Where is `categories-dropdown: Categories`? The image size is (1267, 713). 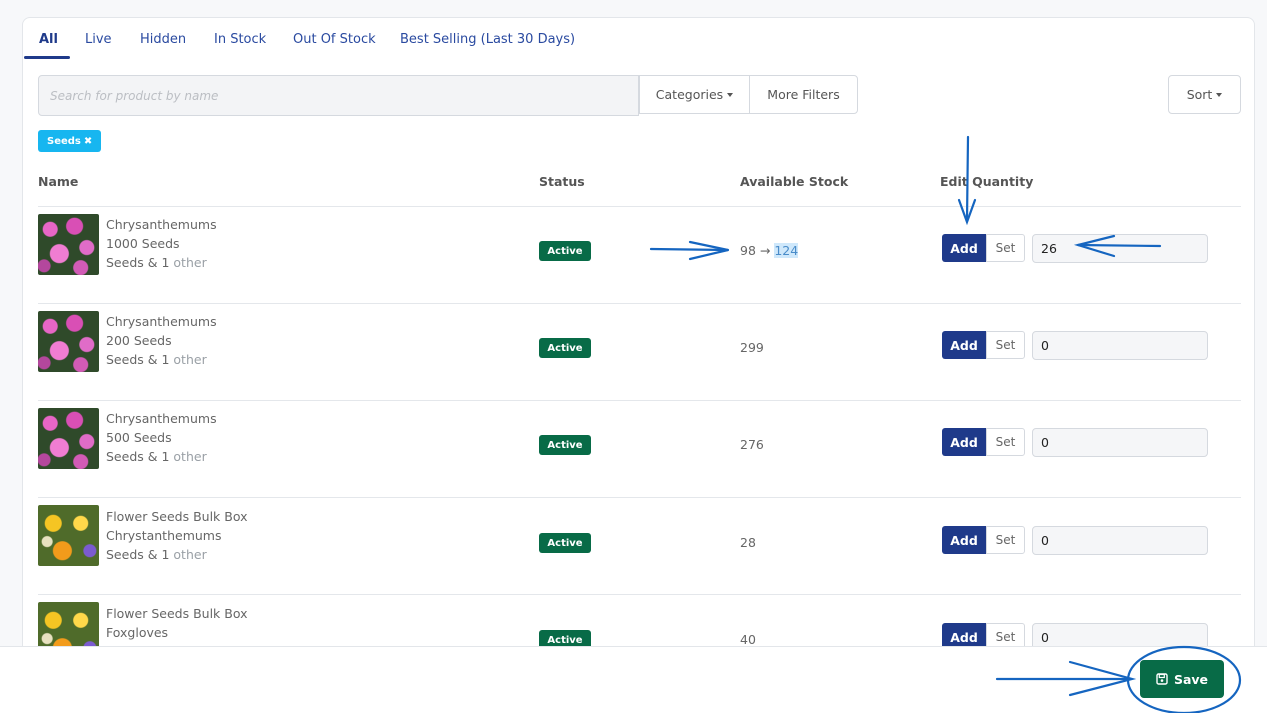
categories-dropdown: Categories is located at coordinates (694, 94).